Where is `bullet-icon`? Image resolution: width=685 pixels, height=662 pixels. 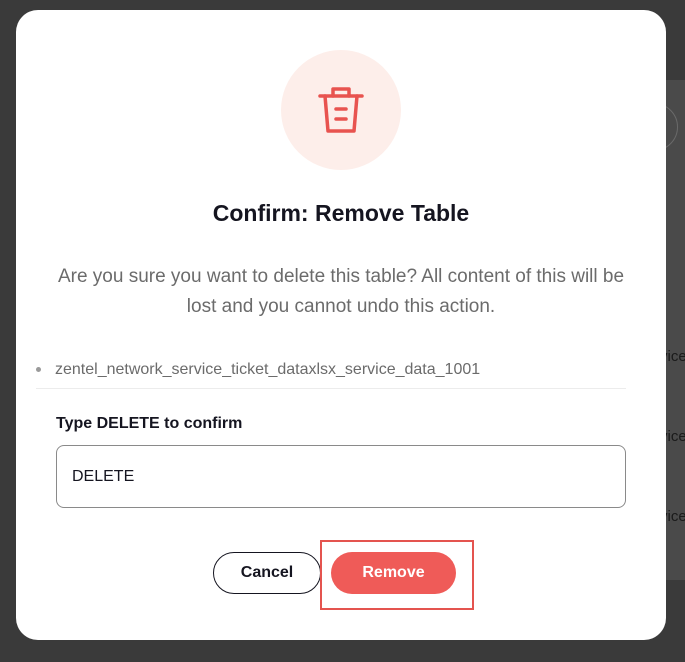 bullet-icon is located at coordinates (38, 369).